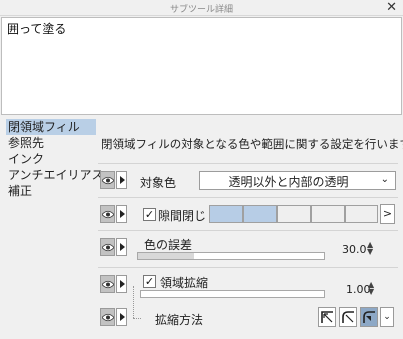 The image size is (403, 339). What do you see at coordinates (51, 143) in the screenshot?
I see `category-reference: 参照先` at bounding box center [51, 143].